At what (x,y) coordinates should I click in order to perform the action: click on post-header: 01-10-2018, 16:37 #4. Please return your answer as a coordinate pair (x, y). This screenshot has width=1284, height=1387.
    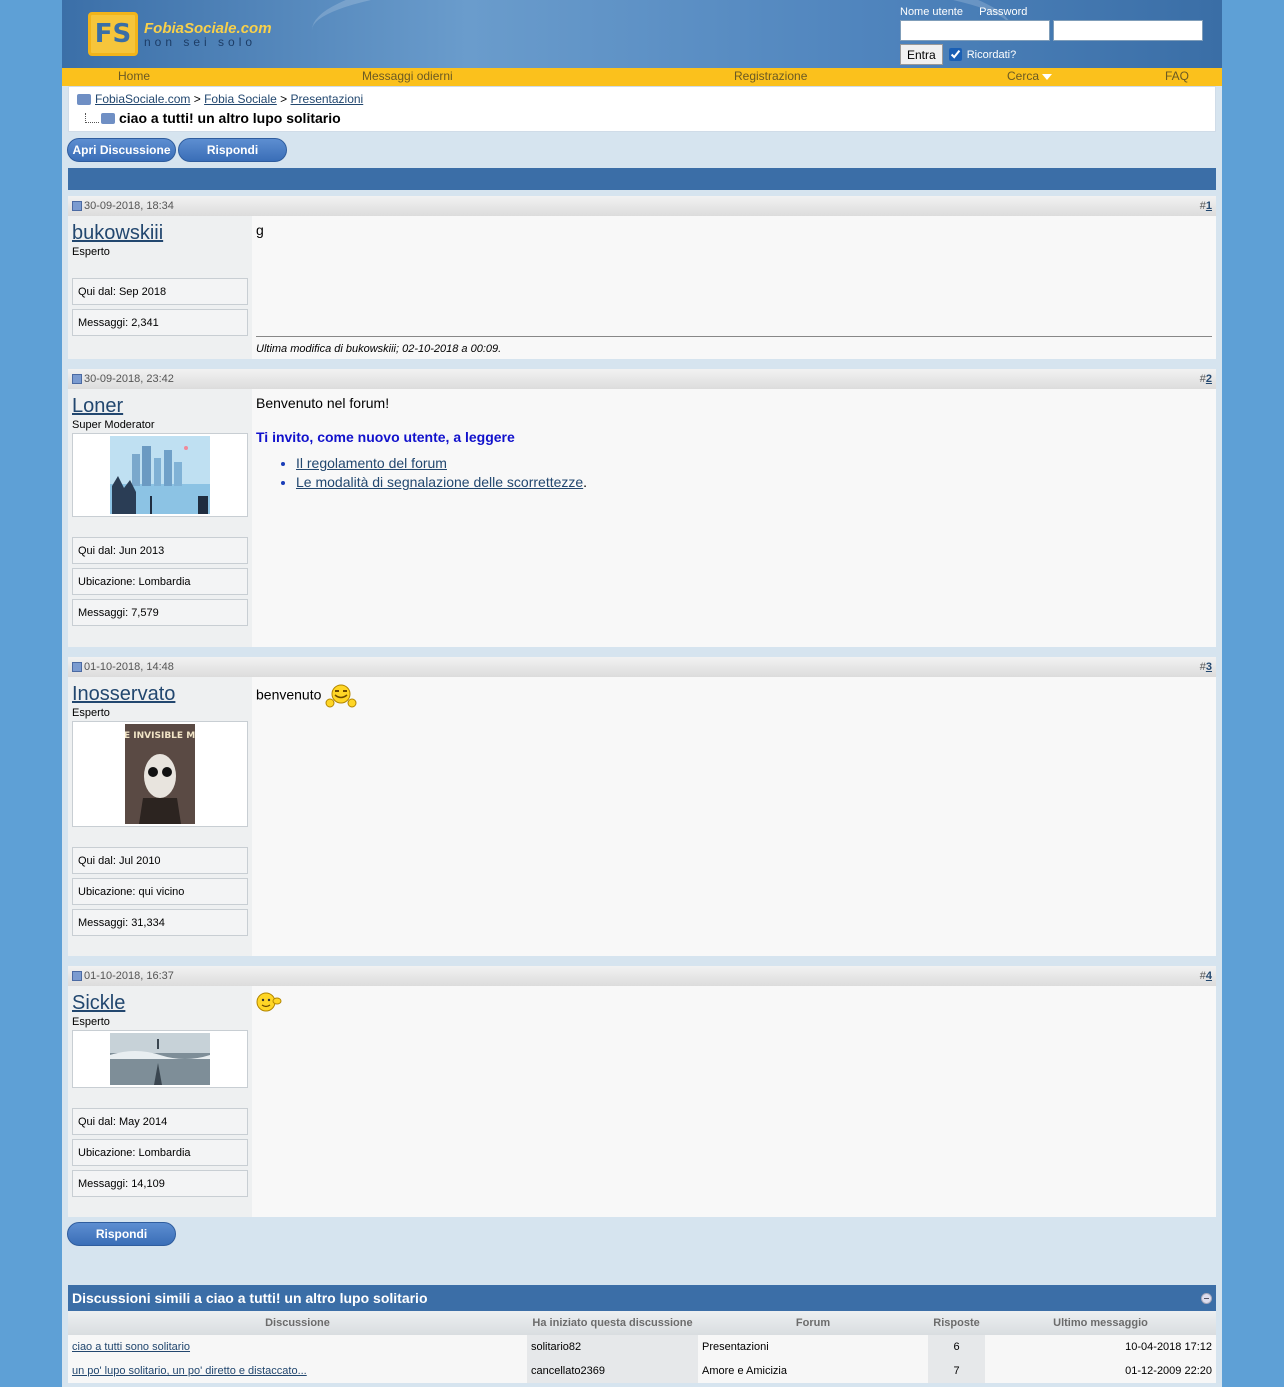
    Looking at the image, I should click on (642, 976).